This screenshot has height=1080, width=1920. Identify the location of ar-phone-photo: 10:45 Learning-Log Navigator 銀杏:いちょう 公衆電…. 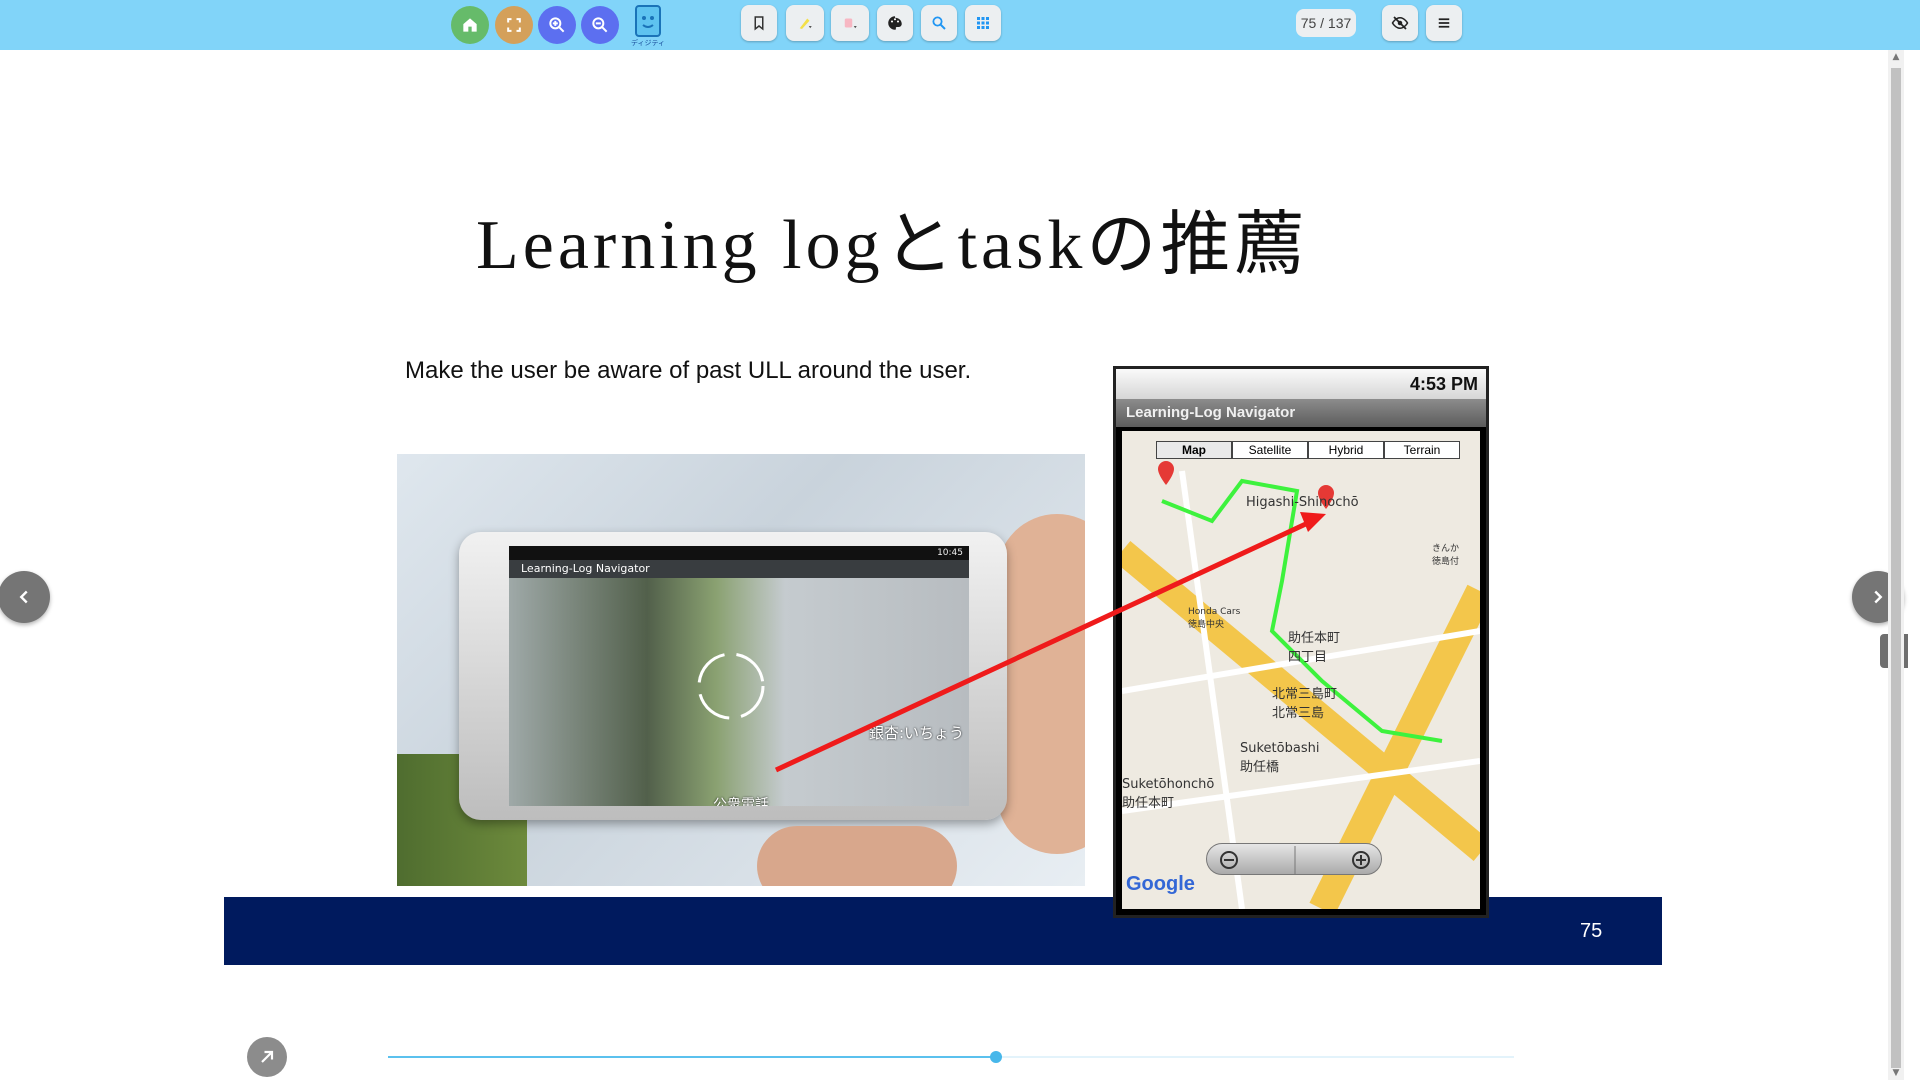
(741, 670).